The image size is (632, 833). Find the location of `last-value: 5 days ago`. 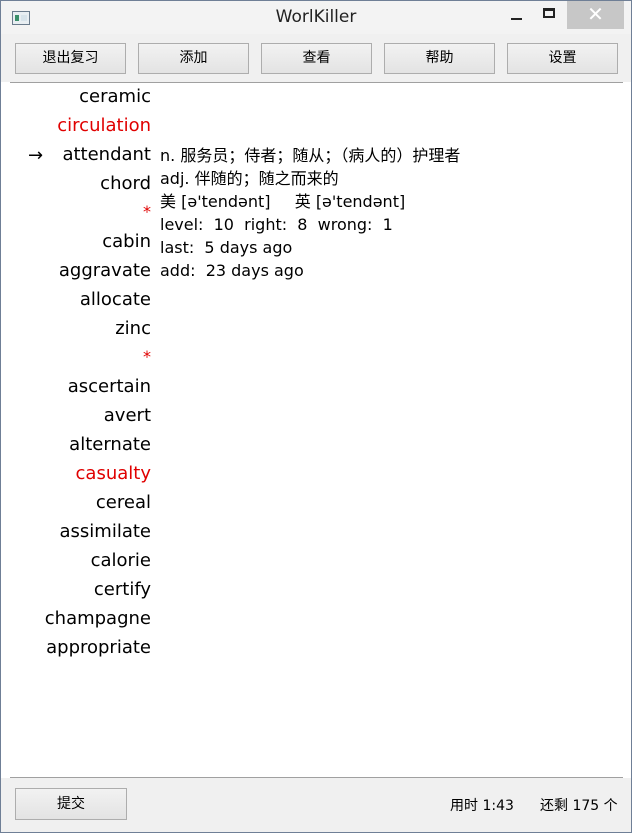

last-value: 5 days ago is located at coordinates (248, 247).